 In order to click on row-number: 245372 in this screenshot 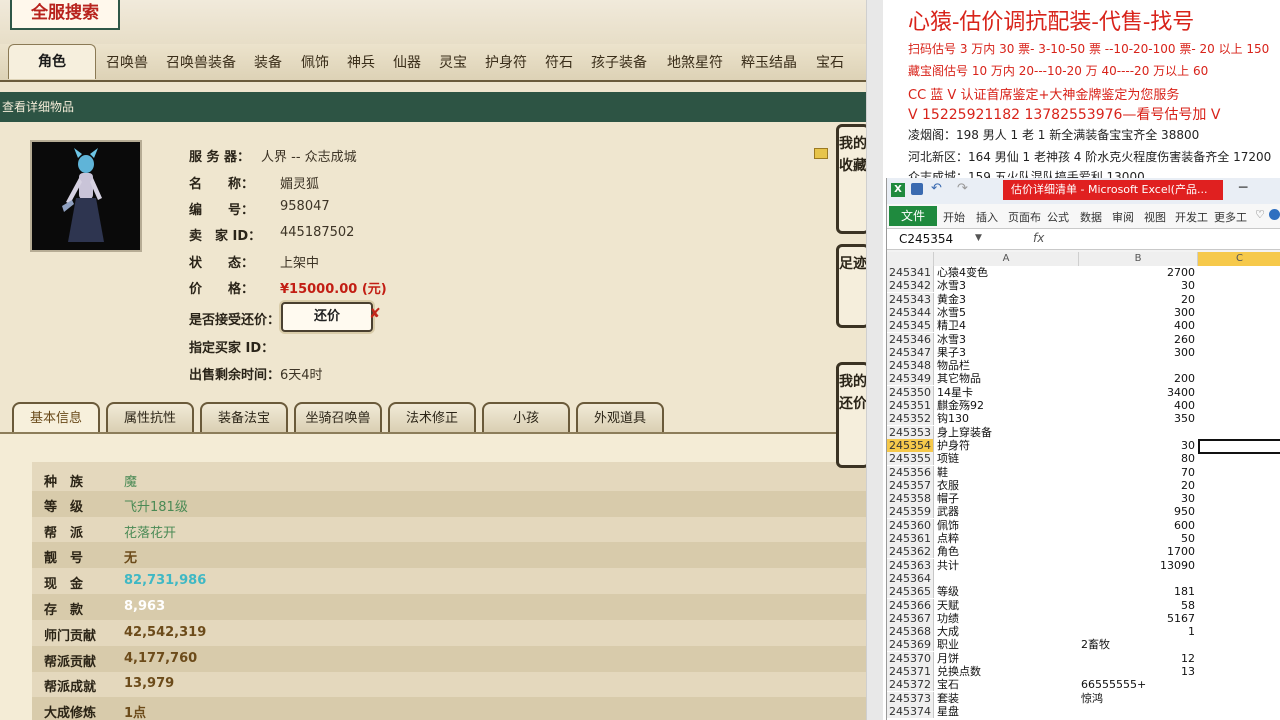, I will do `click(910, 685)`.